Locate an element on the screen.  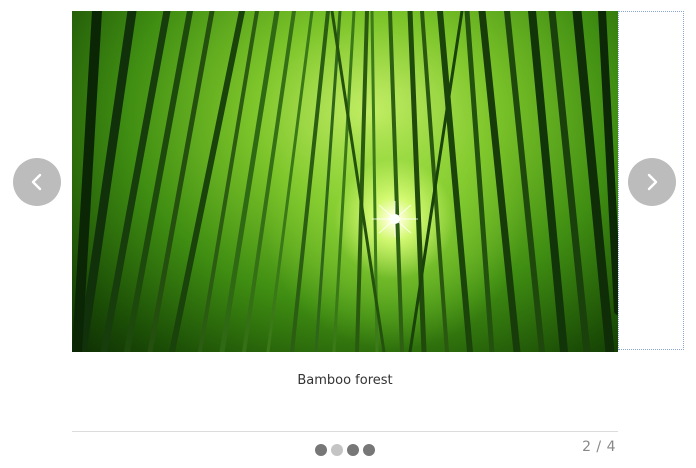
chevron-right-icon is located at coordinates (652, 182).